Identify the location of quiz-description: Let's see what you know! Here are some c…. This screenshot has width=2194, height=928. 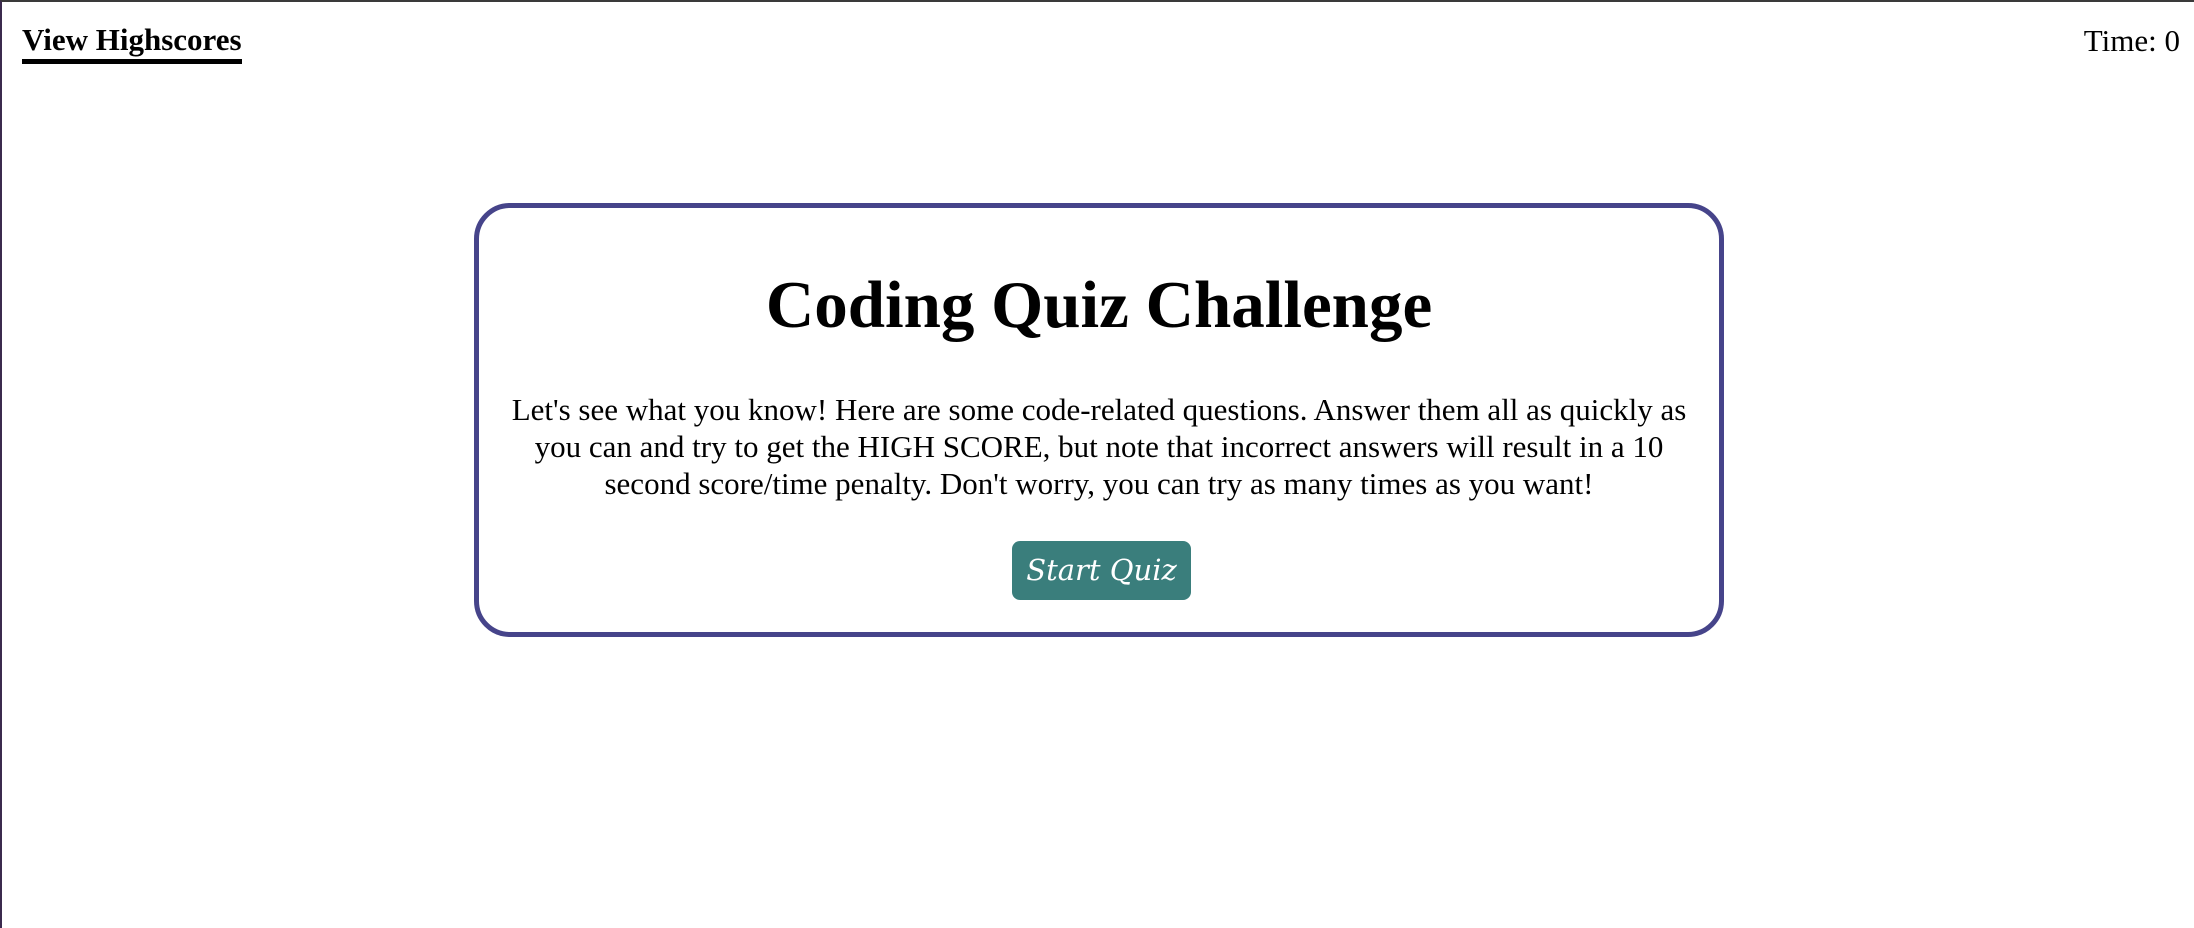
(1099, 446).